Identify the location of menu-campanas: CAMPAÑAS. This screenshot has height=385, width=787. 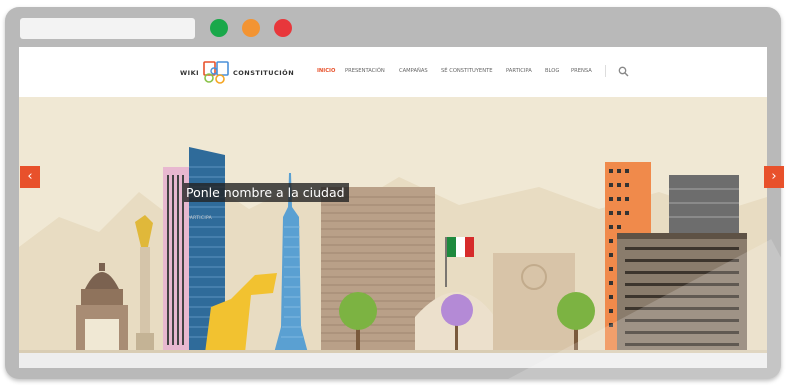
(413, 71).